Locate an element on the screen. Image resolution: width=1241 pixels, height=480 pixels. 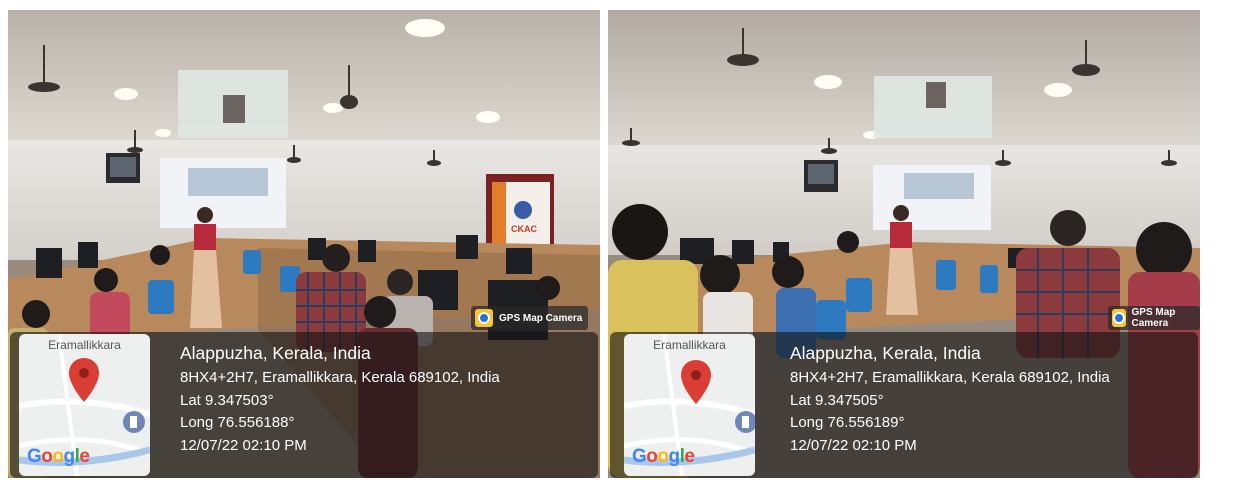
latitude: Lat 9.347505° is located at coordinates (837, 400).